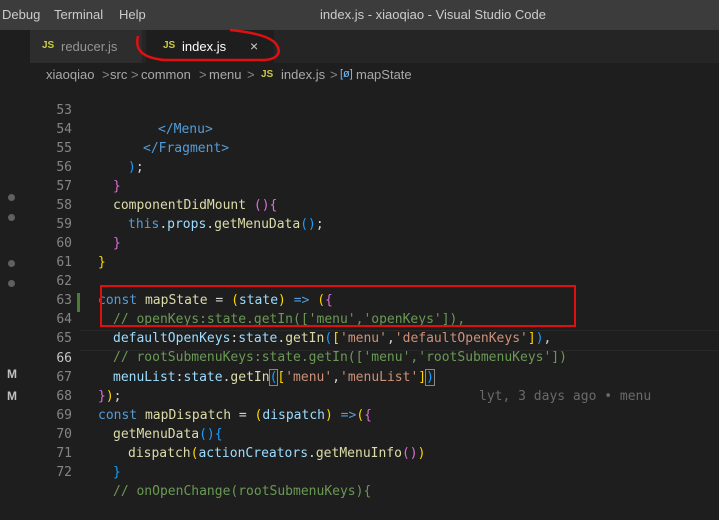  I want to click on code-line: 71 }, so click(374, 452).